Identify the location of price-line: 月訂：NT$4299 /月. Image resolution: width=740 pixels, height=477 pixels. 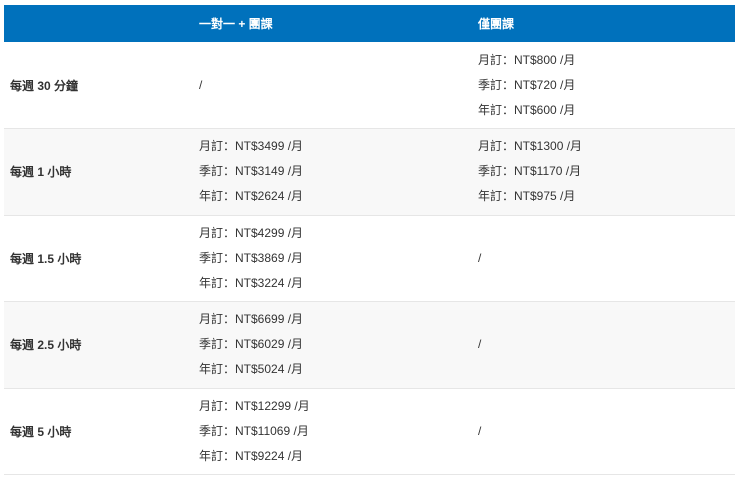
(251, 232).